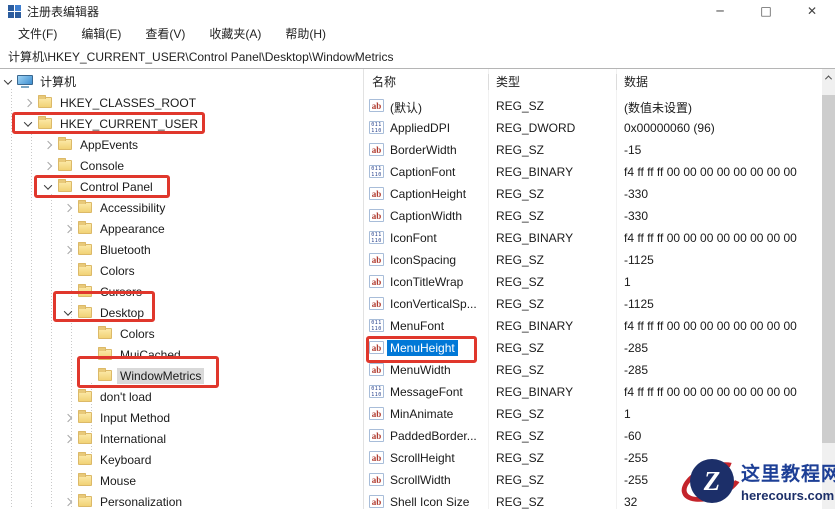 This screenshot has width=835, height=509. Describe the element at coordinates (828, 269) in the screenshot. I see `scrollbar-thumb` at that location.